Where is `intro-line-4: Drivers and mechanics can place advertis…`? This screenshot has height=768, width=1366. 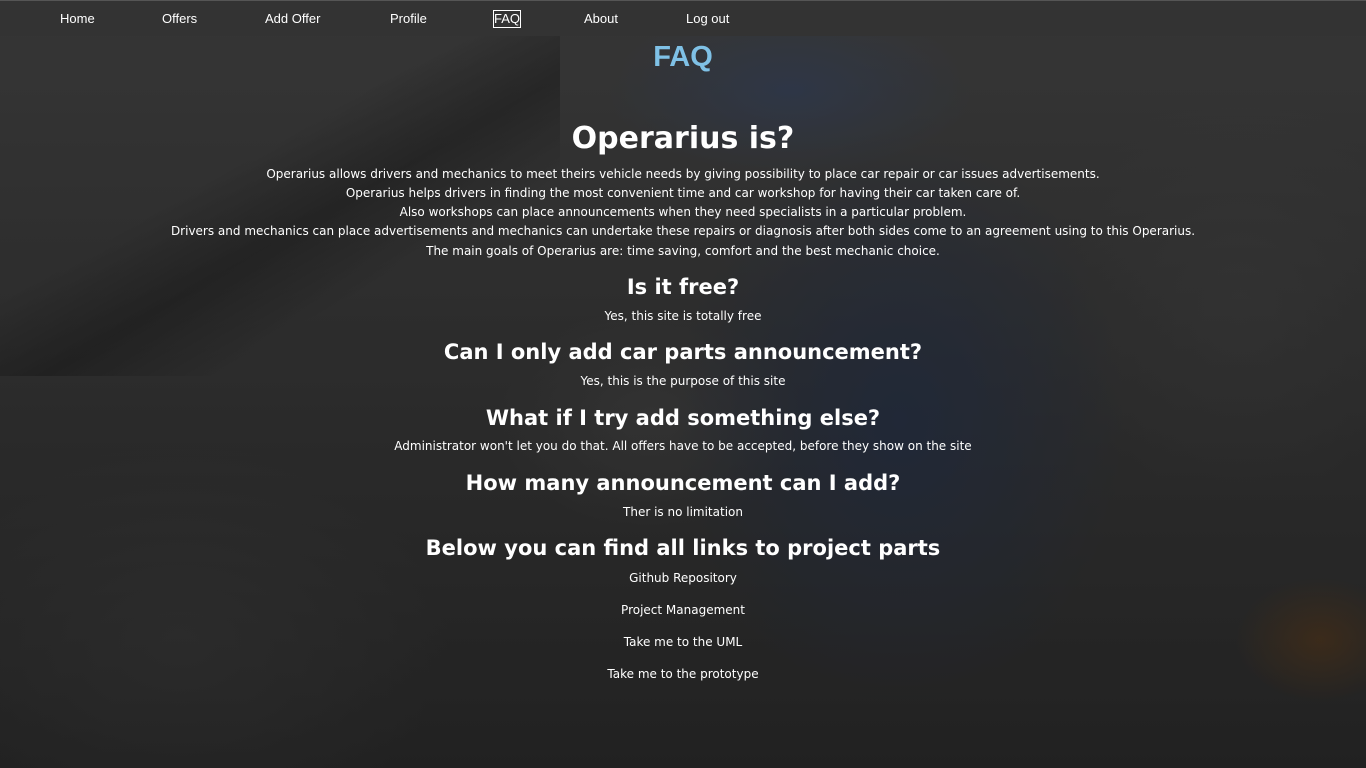 intro-line-4: Drivers and mechanics can place advertis… is located at coordinates (683, 231).